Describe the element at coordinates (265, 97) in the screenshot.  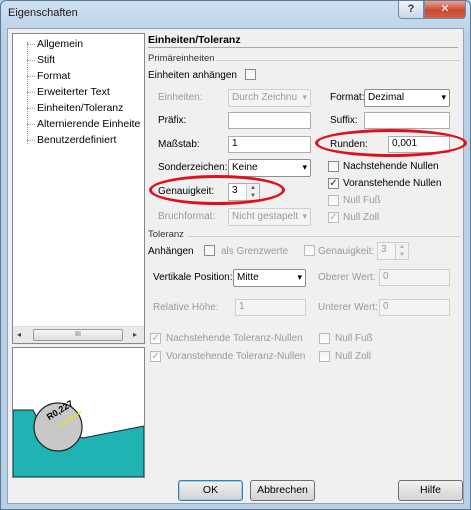
I see `units-select-value: Durch Zeichnu` at that location.